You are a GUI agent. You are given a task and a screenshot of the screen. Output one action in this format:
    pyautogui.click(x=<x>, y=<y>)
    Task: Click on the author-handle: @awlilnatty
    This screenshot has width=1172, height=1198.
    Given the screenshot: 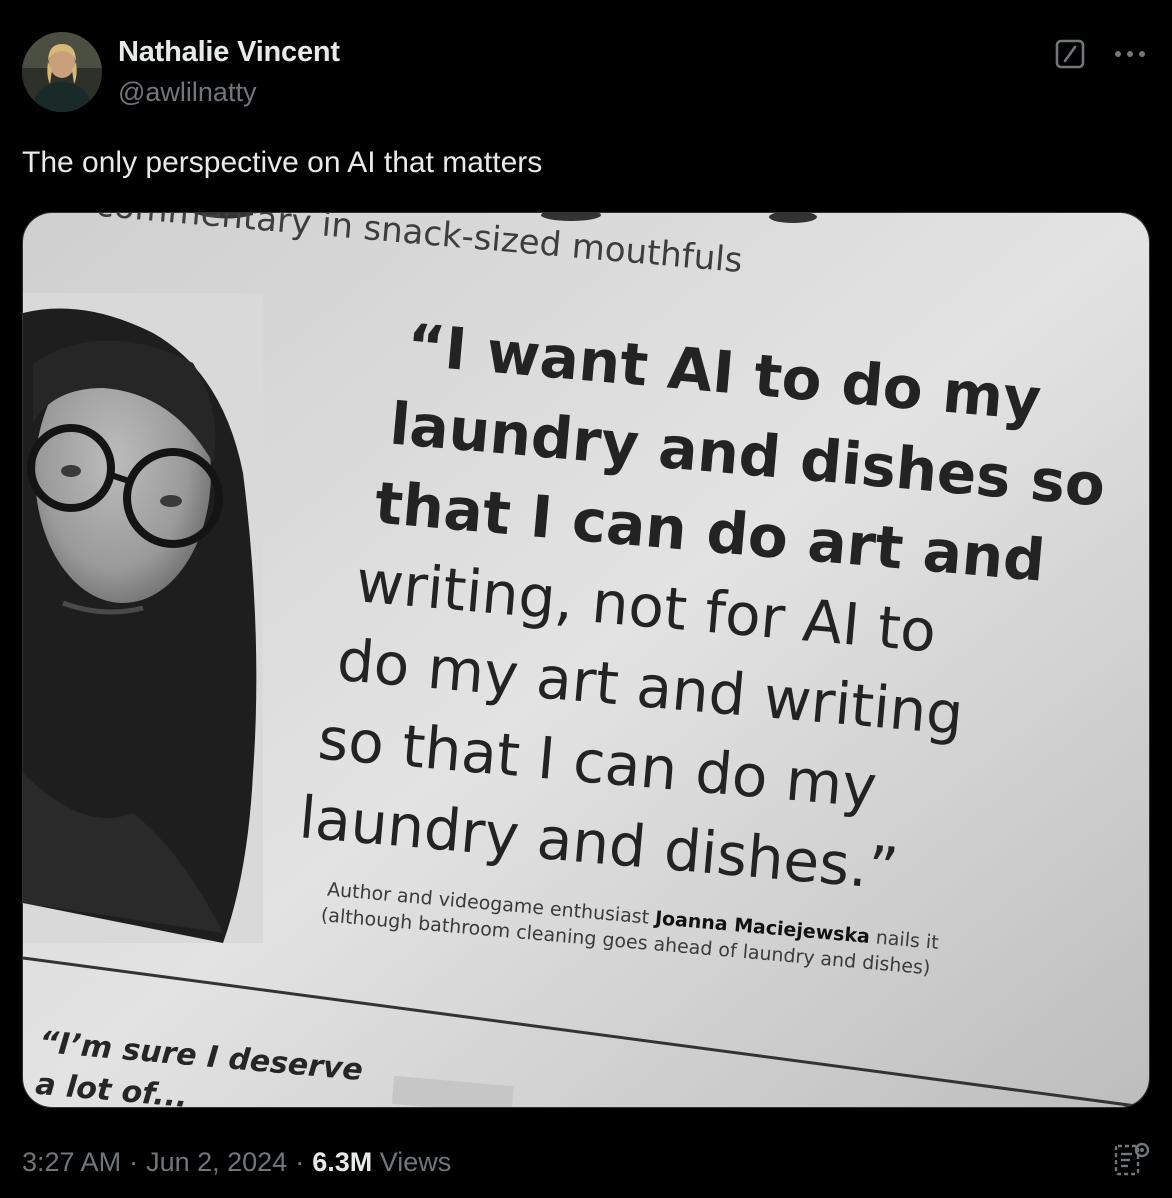 What is the action you would take?
    pyautogui.click(x=229, y=92)
    